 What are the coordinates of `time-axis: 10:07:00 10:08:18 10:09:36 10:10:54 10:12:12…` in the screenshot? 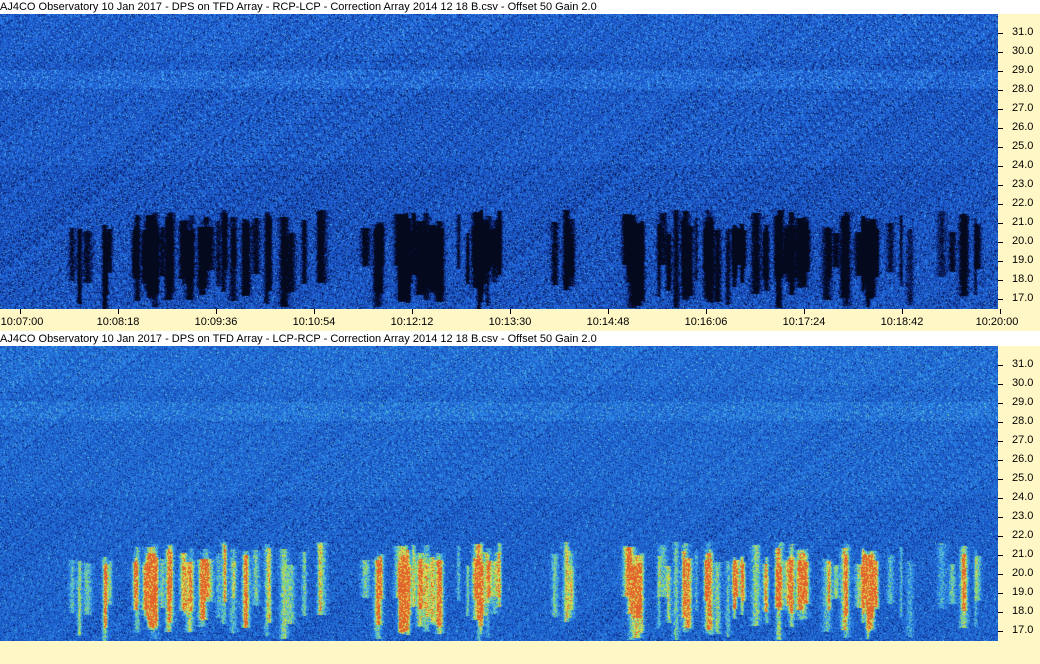 It's located at (520, 320).